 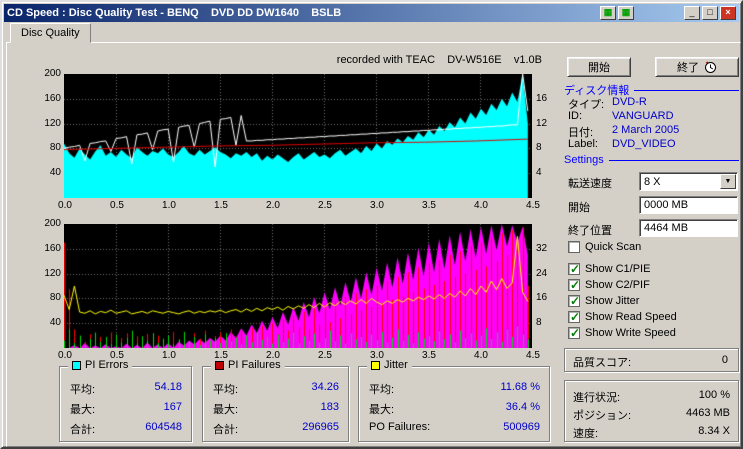 What do you see at coordinates (52, 223) in the screenshot?
I see `tick-label: 200` at bounding box center [52, 223].